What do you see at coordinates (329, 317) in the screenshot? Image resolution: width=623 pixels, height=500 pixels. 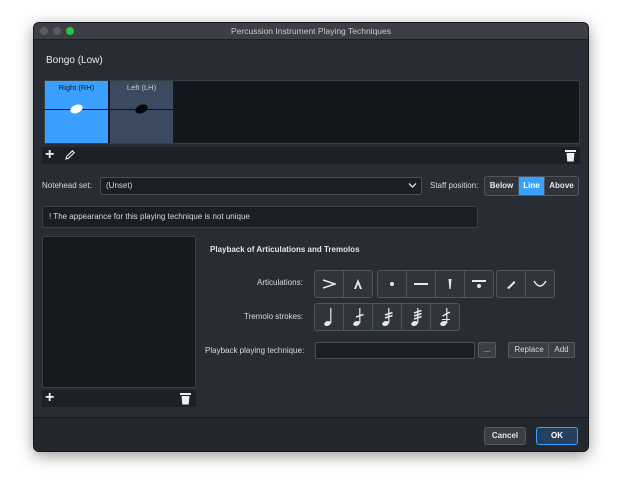 I see `quarter-note-icon` at bounding box center [329, 317].